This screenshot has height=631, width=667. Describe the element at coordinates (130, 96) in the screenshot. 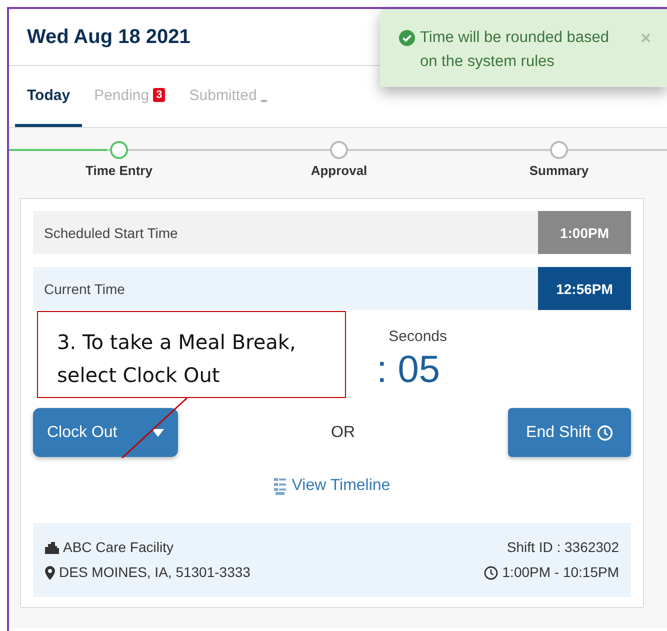

I see `tab: Pending 3` at that location.